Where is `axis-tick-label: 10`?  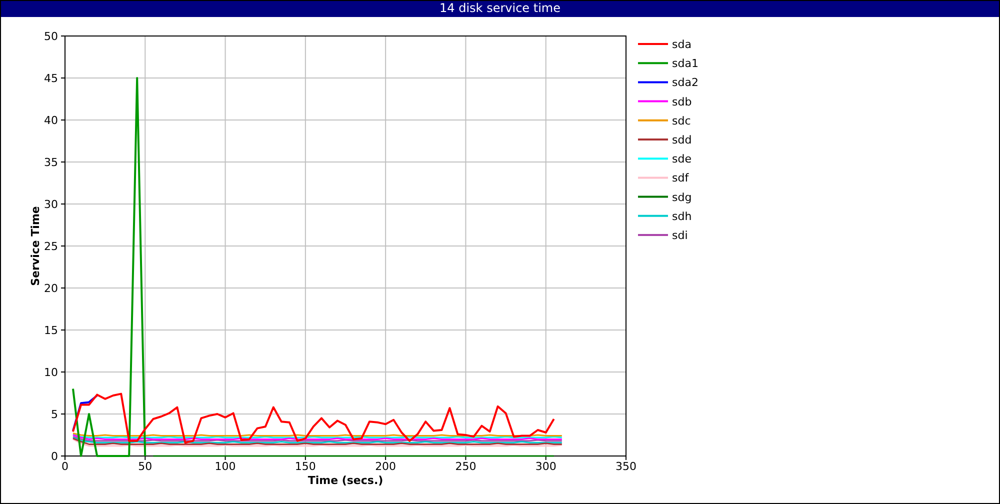
axis-tick-label: 10 is located at coordinates (51, 372).